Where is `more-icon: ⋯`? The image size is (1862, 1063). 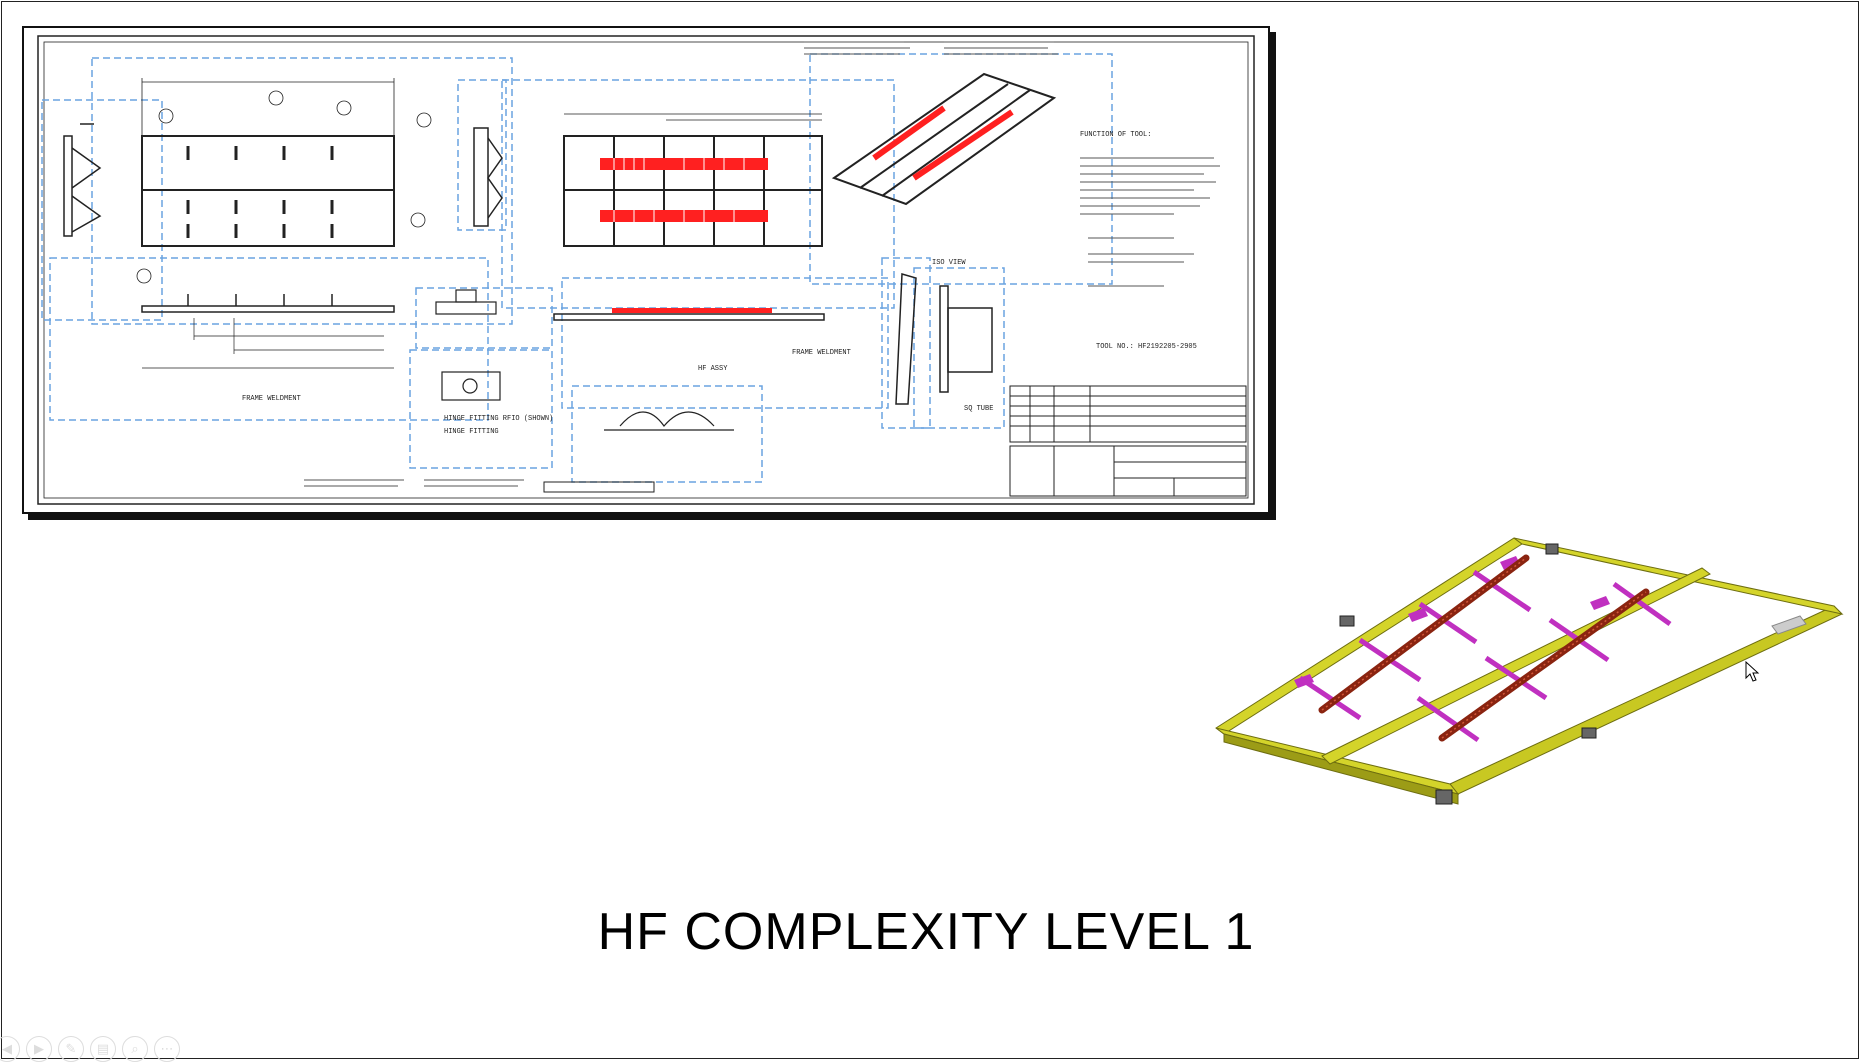
more-icon: ⋯ is located at coordinates (167, 1049).